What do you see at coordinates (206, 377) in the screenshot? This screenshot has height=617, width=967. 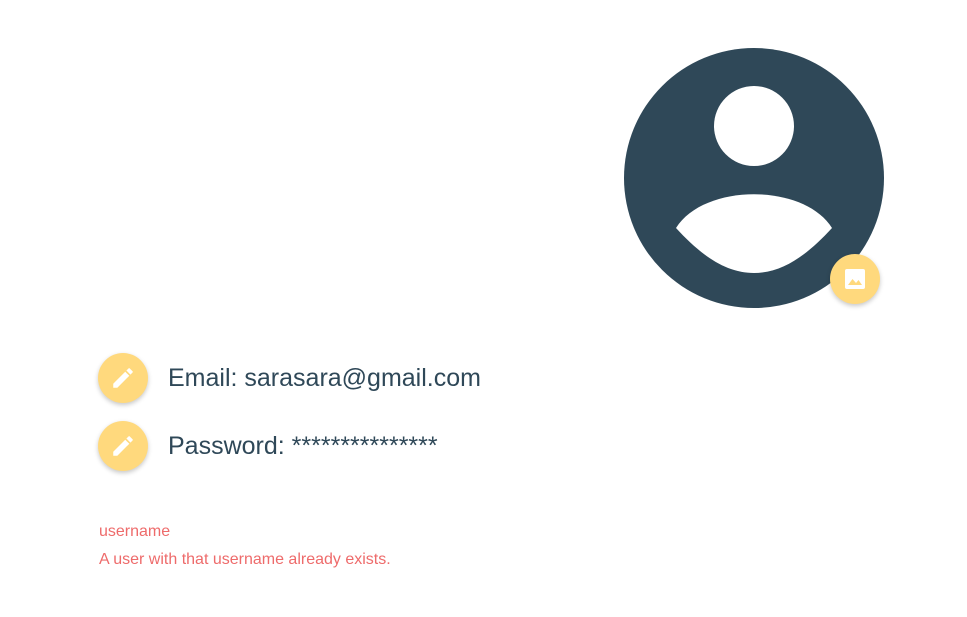 I see `email-label: Email:` at bounding box center [206, 377].